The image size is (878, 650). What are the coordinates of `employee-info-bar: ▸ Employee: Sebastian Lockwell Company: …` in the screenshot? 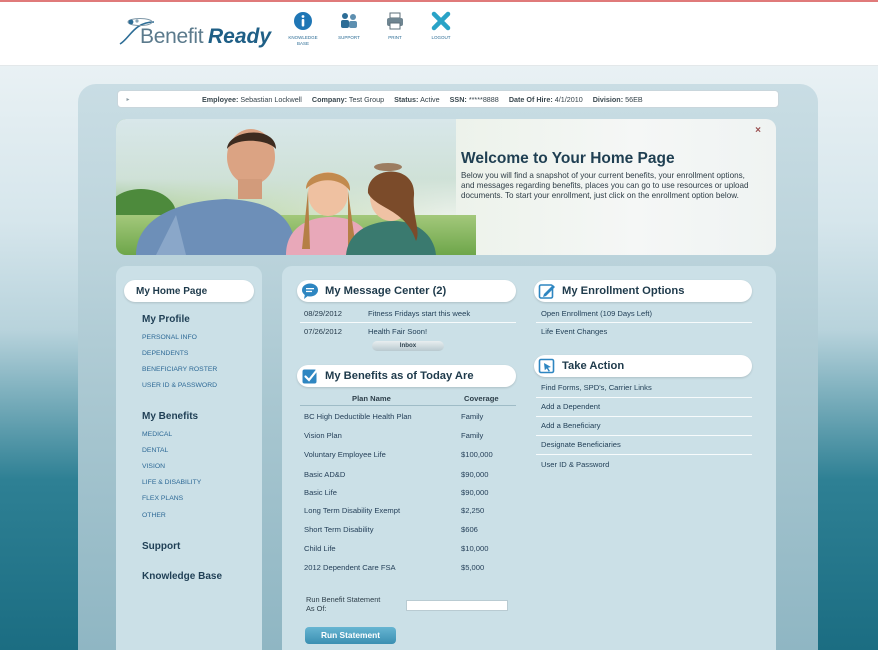 It's located at (448, 99).